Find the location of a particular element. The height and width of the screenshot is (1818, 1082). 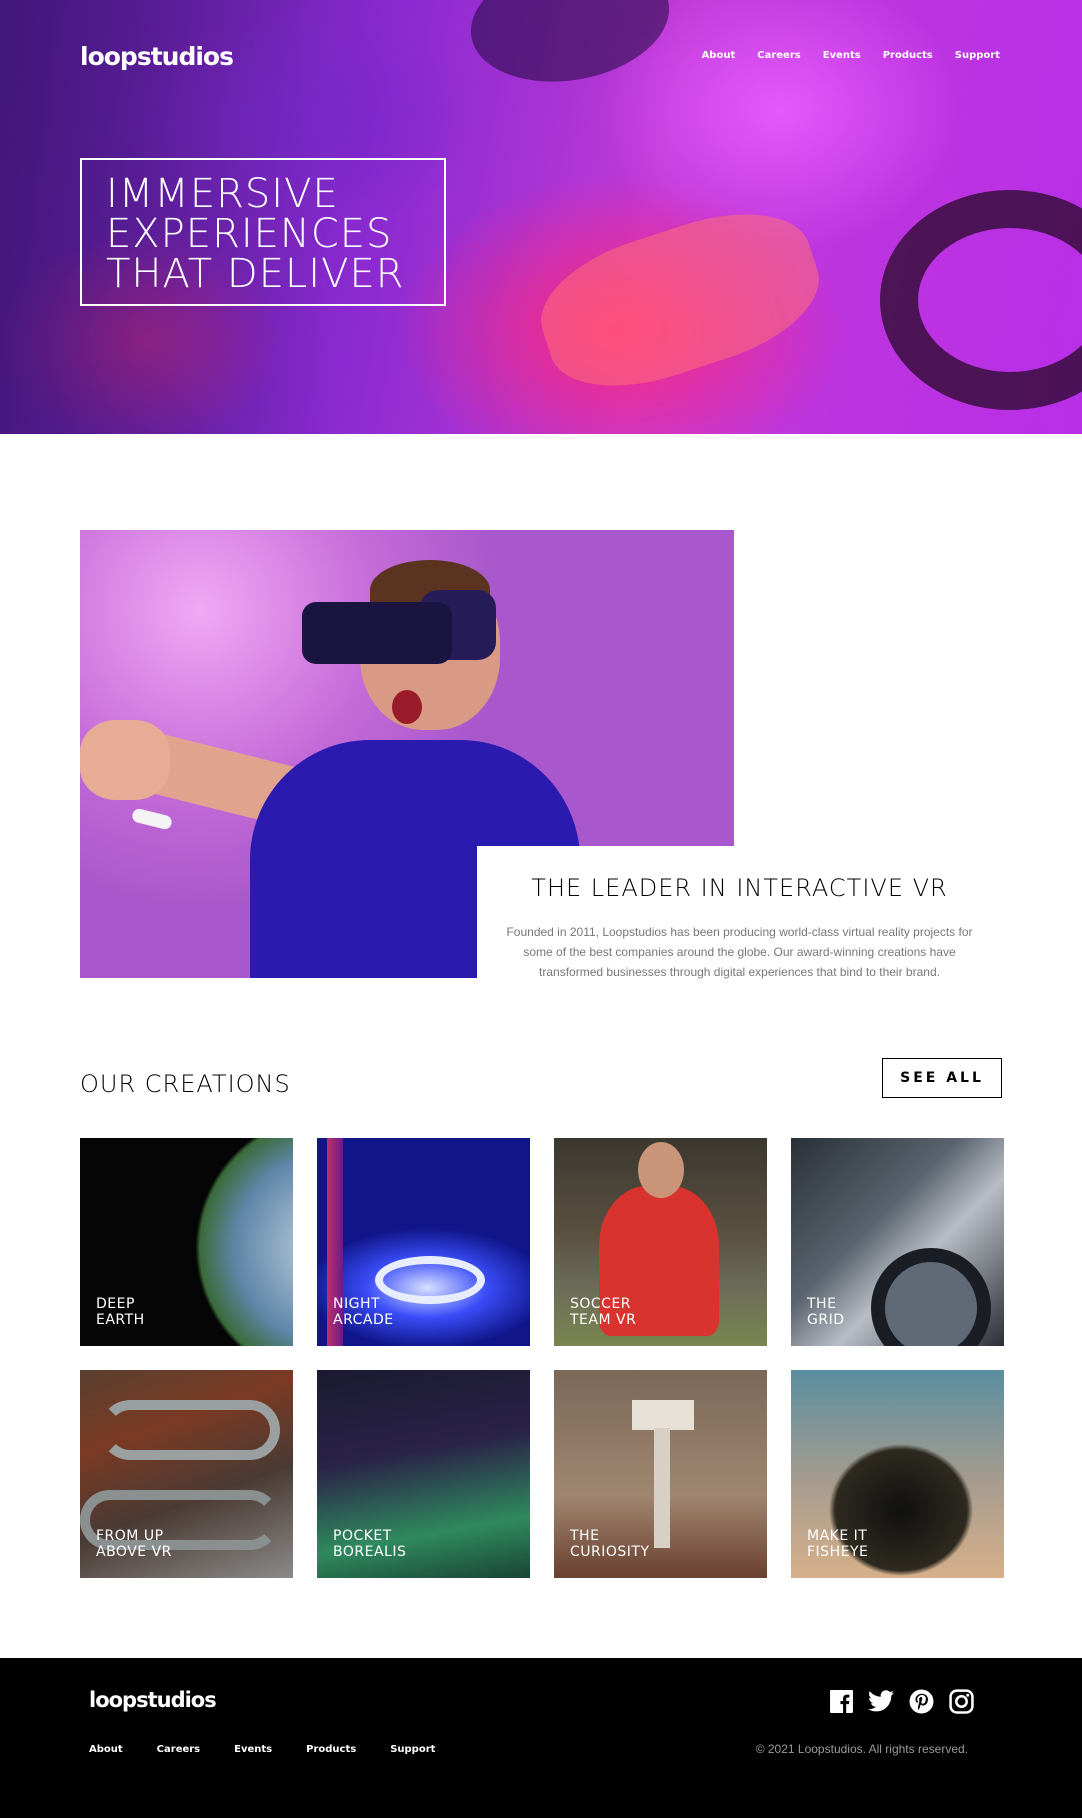

social-links is located at coordinates (901, 1701).